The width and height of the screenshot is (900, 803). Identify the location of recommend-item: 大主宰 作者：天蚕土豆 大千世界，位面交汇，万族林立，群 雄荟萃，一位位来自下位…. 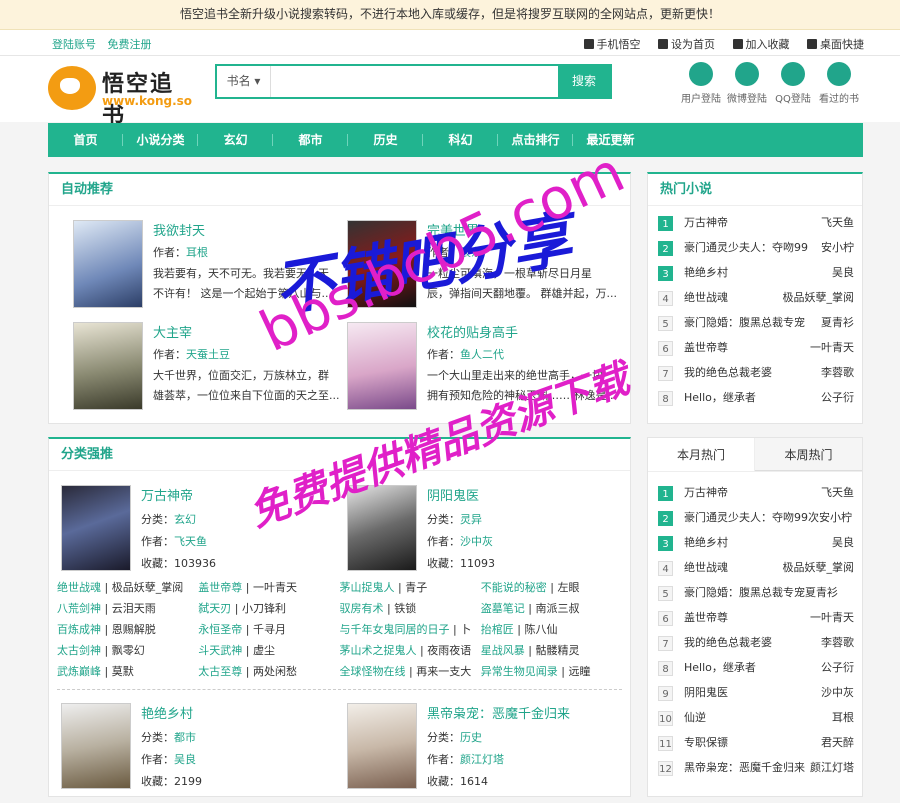
(208, 367).